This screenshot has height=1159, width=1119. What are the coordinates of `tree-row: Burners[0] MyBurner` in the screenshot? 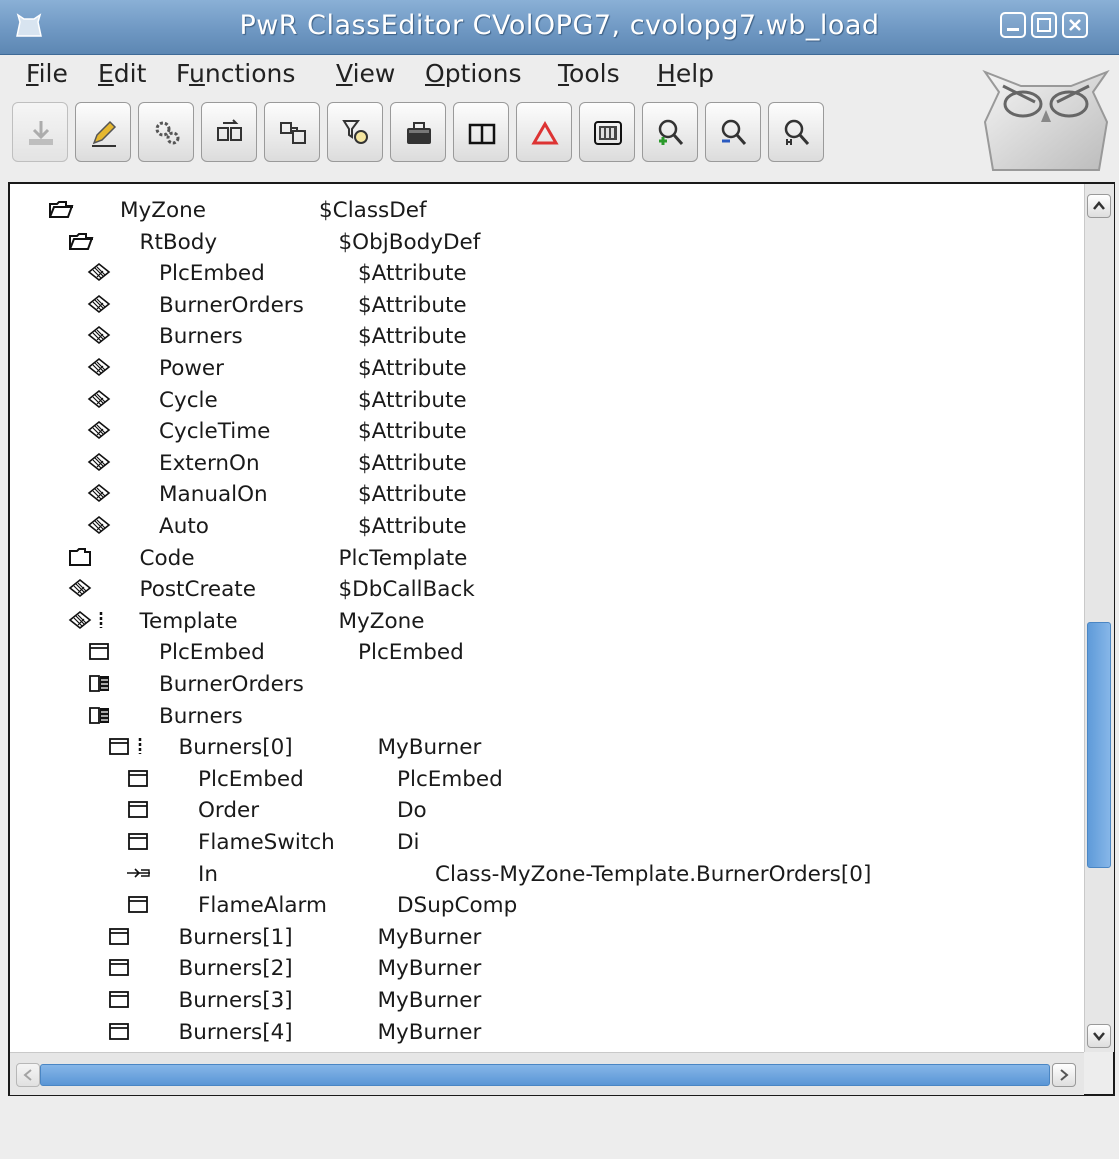 It's located at (545, 749).